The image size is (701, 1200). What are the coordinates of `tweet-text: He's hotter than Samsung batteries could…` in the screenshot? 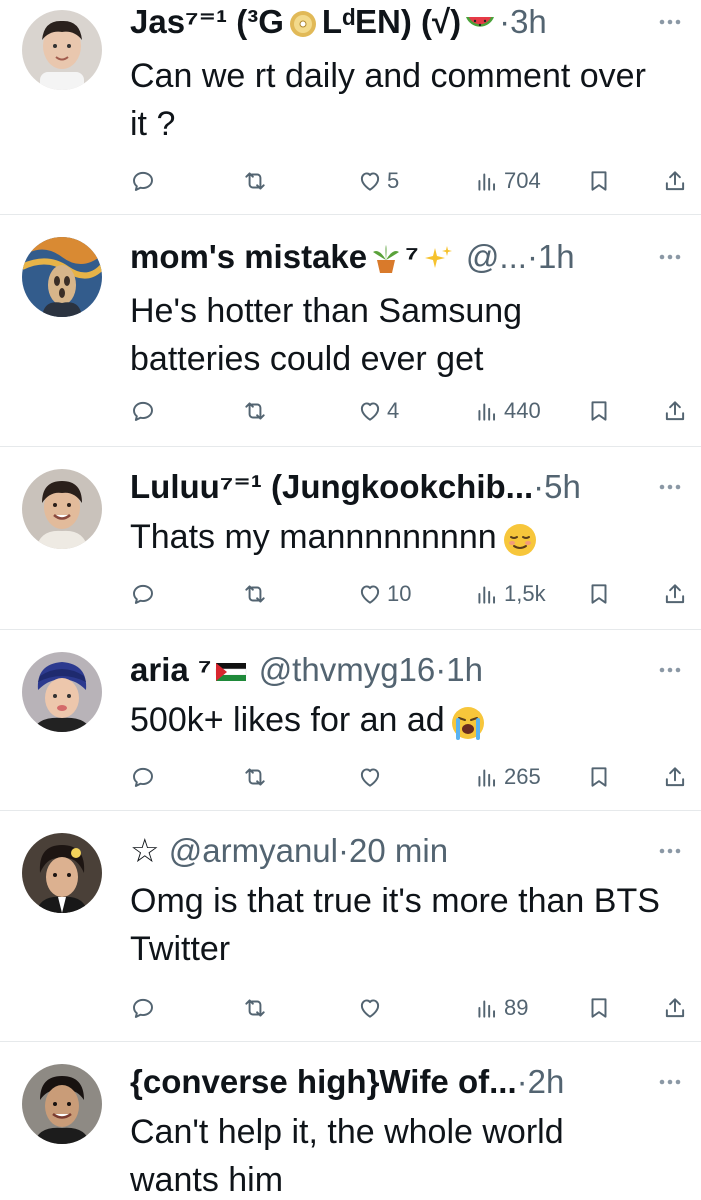 It's located at (326, 335).